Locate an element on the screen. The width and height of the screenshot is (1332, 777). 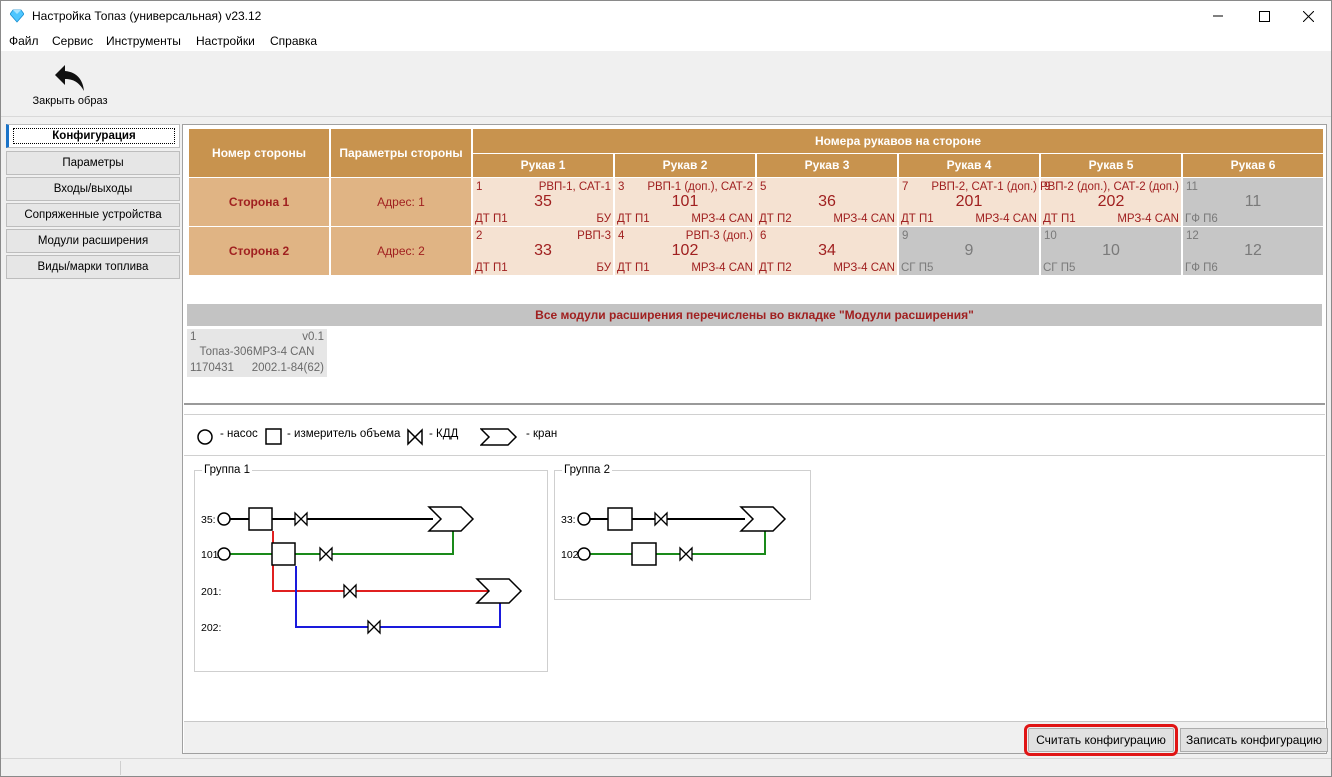
hose-logical-number: 33 is located at coordinates (543, 250).